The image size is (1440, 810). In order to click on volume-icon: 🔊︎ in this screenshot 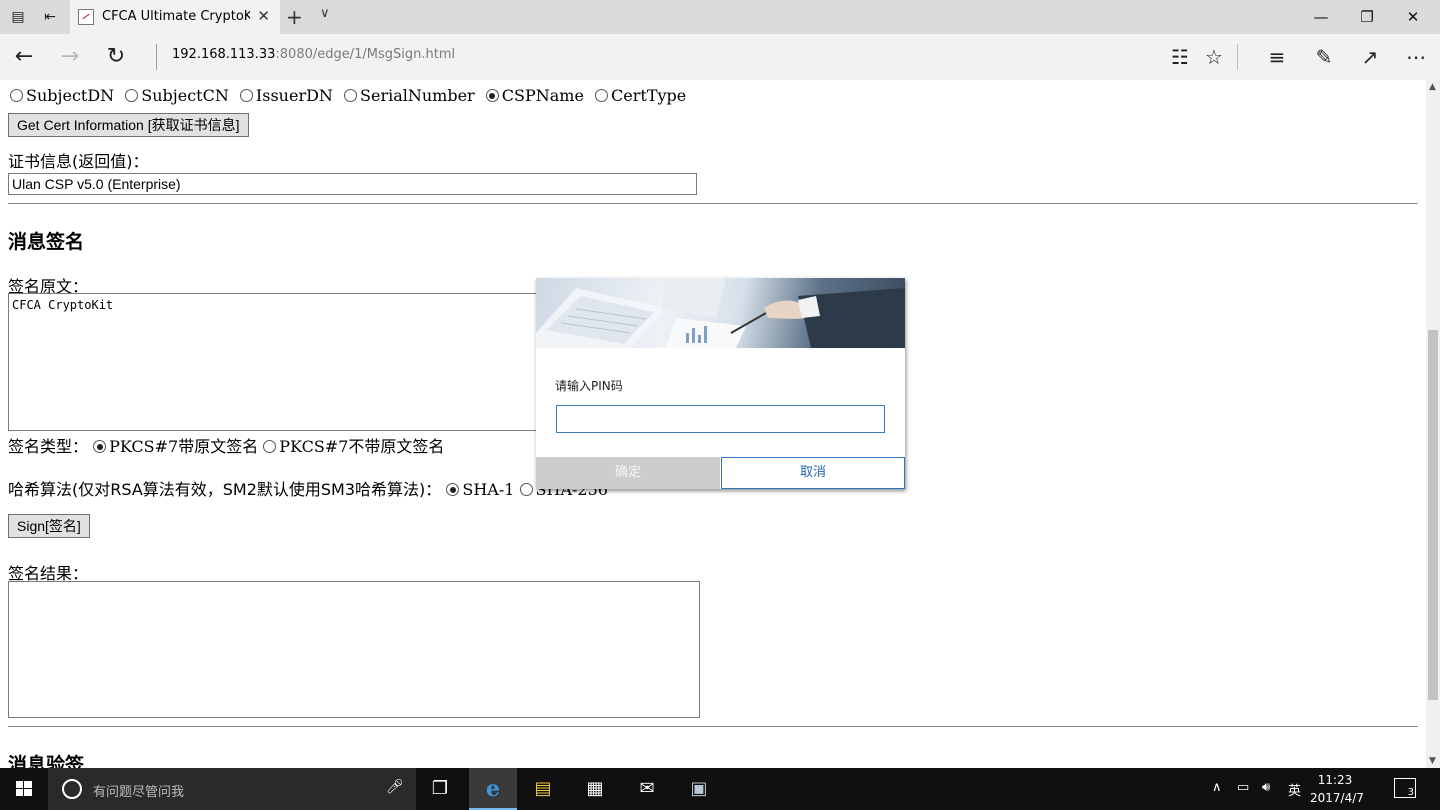, I will do `click(1266, 787)`.